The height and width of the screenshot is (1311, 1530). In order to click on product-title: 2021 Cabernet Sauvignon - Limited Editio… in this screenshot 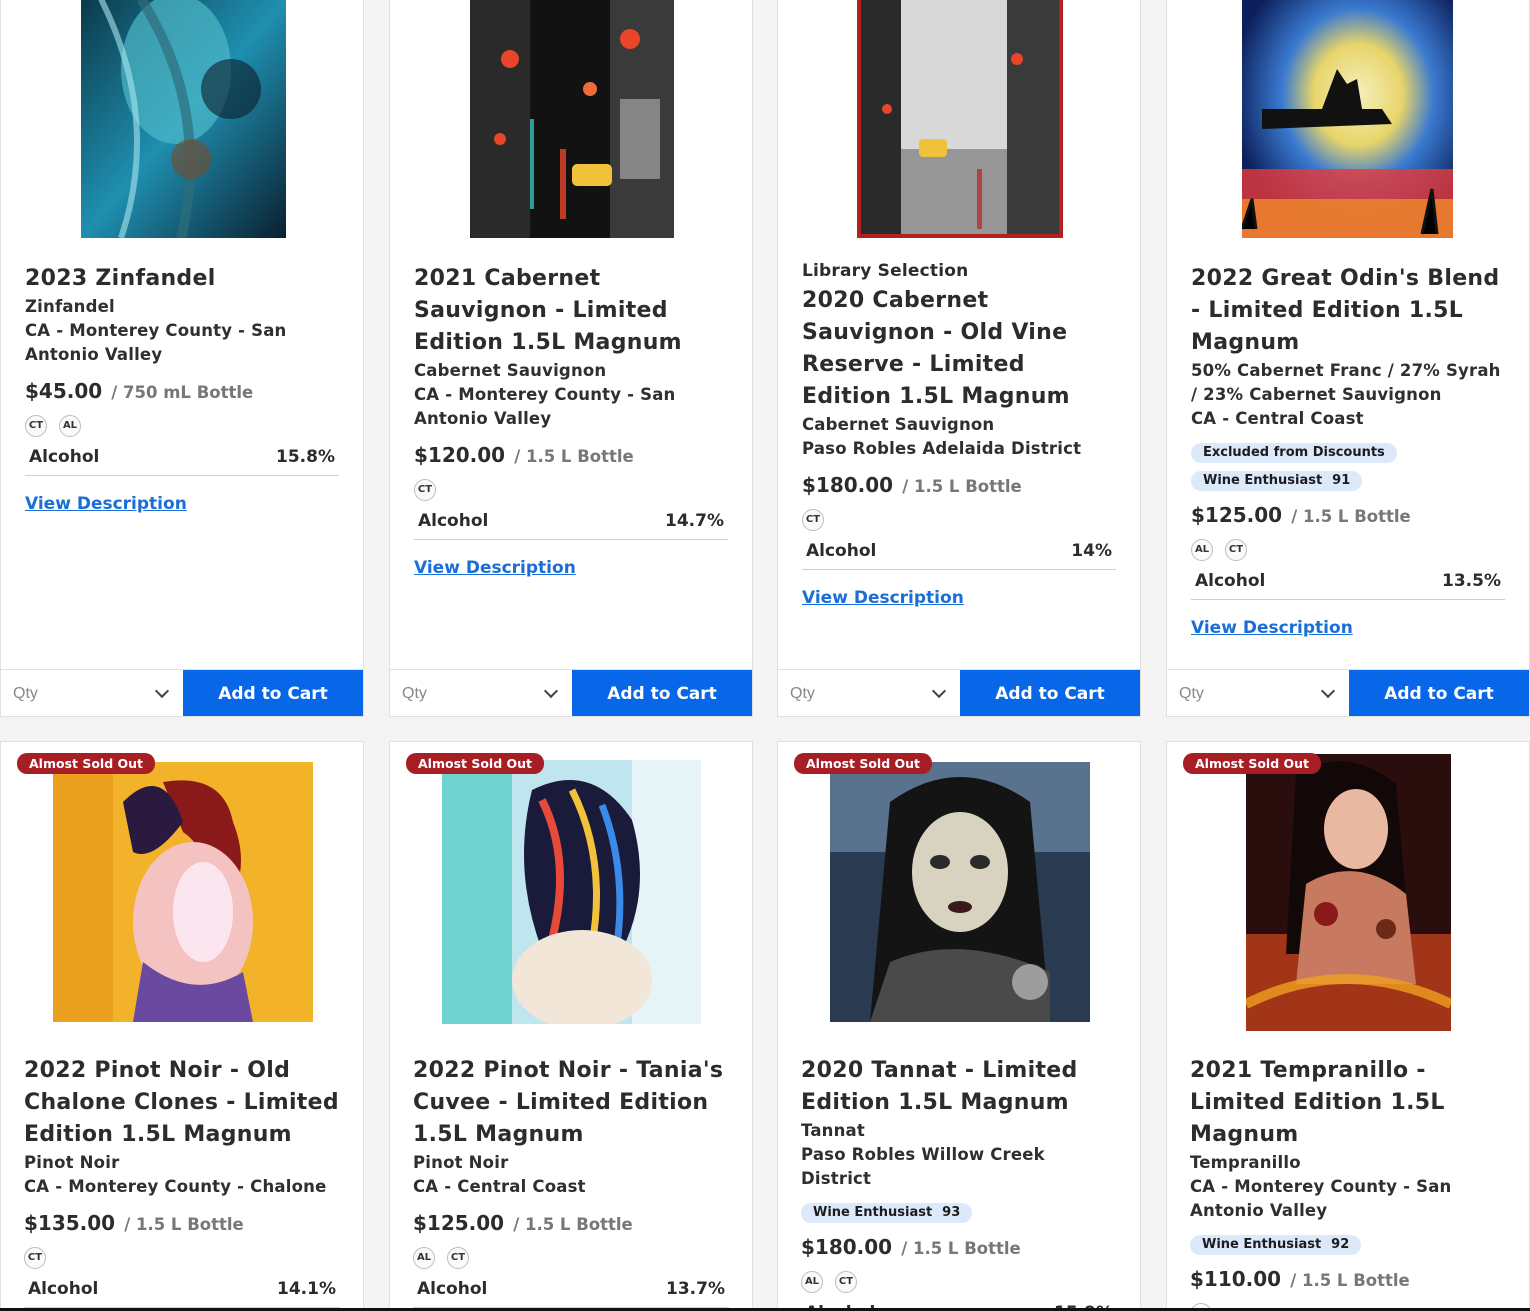, I will do `click(571, 311)`.